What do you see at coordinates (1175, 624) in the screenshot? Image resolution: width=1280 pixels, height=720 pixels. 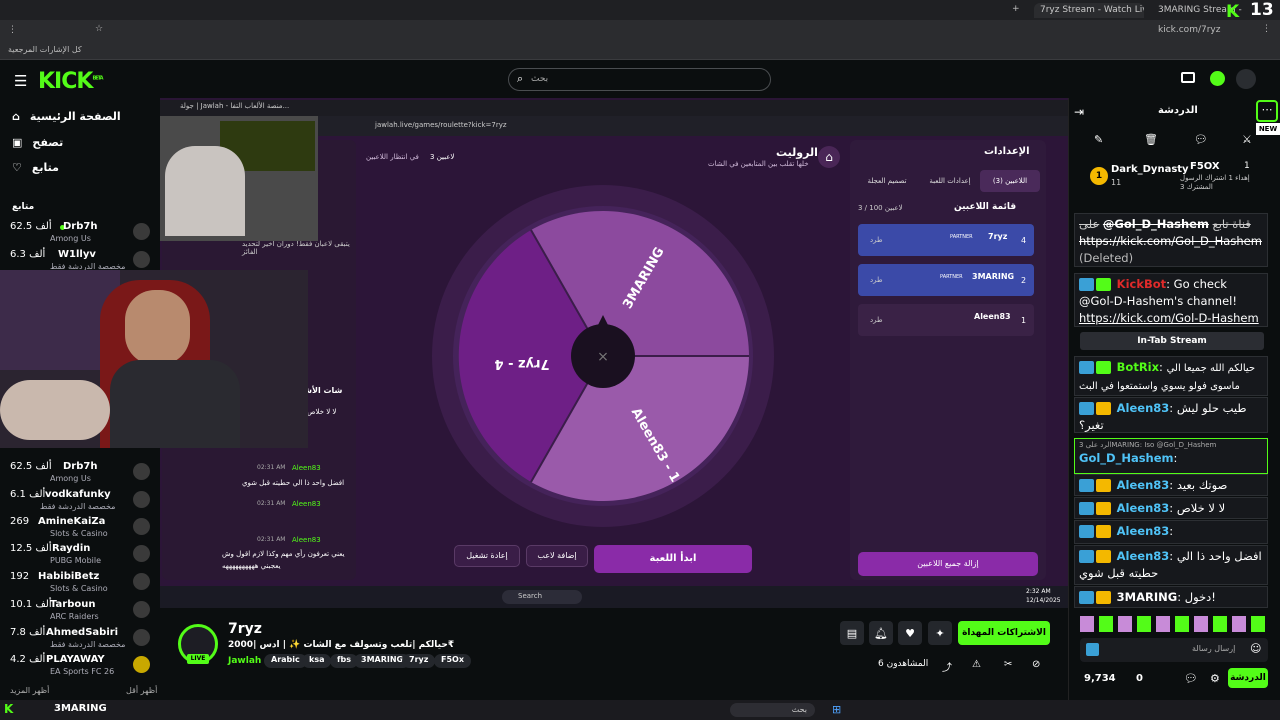 I see `emote-bar` at bounding box center [1175, 624].